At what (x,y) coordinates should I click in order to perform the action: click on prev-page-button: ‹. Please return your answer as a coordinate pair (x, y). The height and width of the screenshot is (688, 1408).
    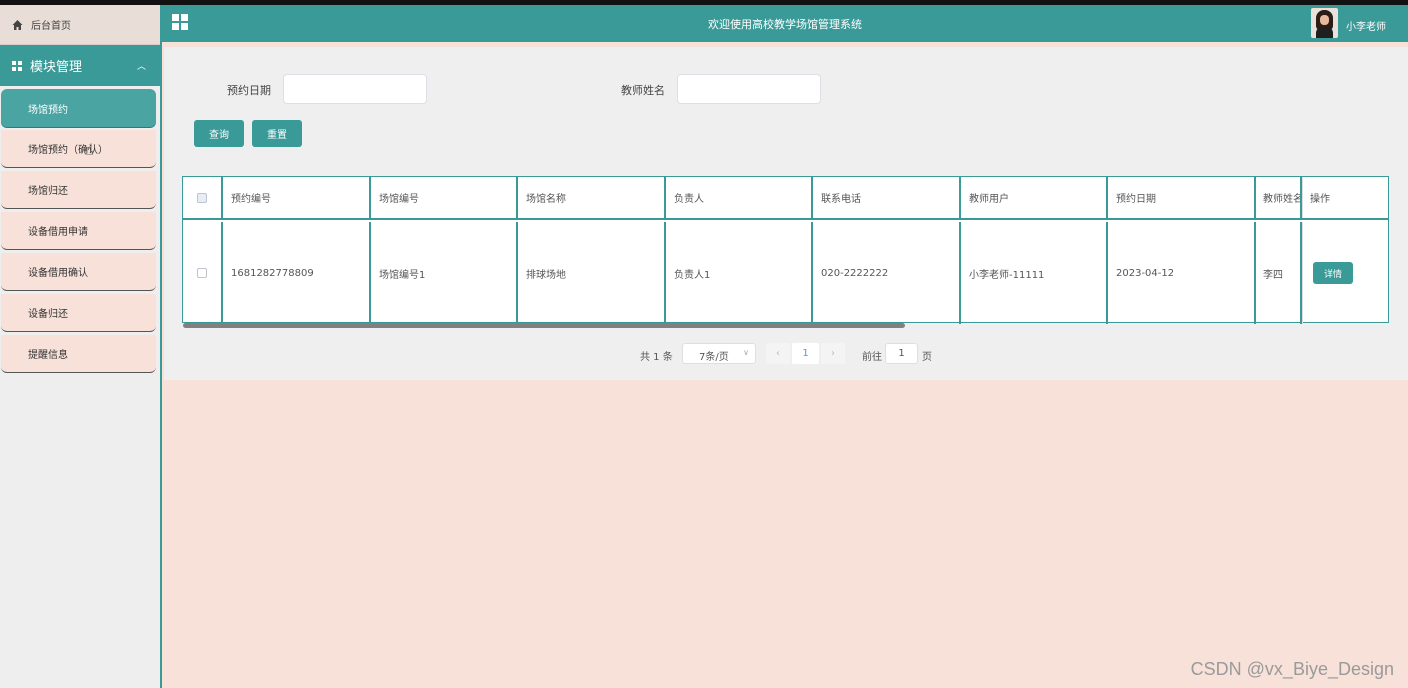
    Looking at the image, I should click on (778, 353).